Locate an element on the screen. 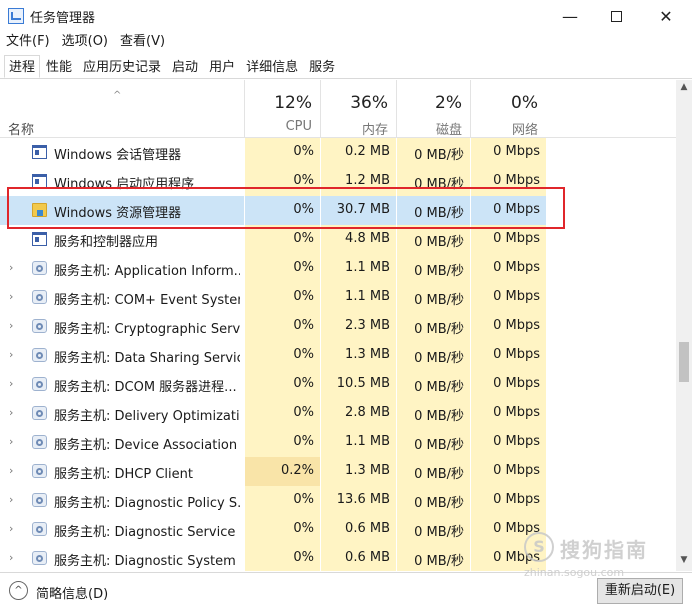  disk-label: 磁盘 is located at coordinates (448, 130).